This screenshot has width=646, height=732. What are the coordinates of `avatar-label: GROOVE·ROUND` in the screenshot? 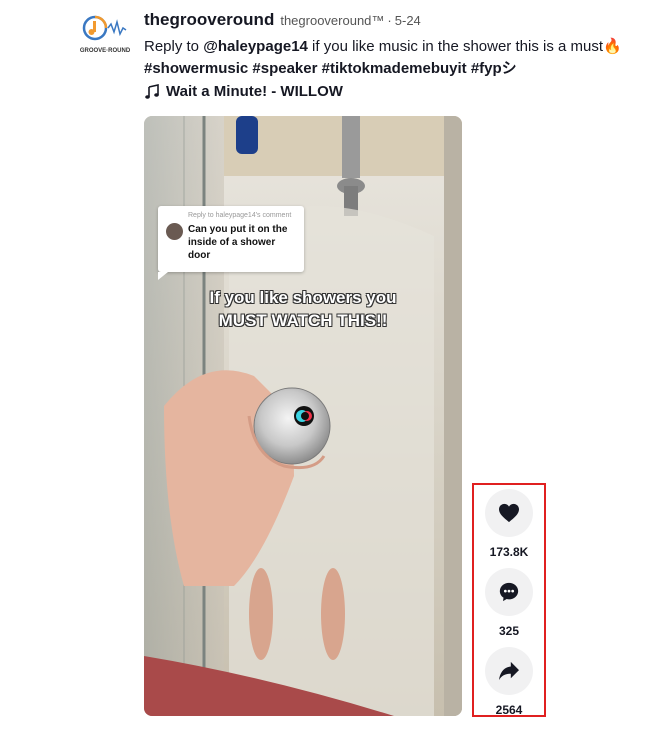 It's located at (105, 51).